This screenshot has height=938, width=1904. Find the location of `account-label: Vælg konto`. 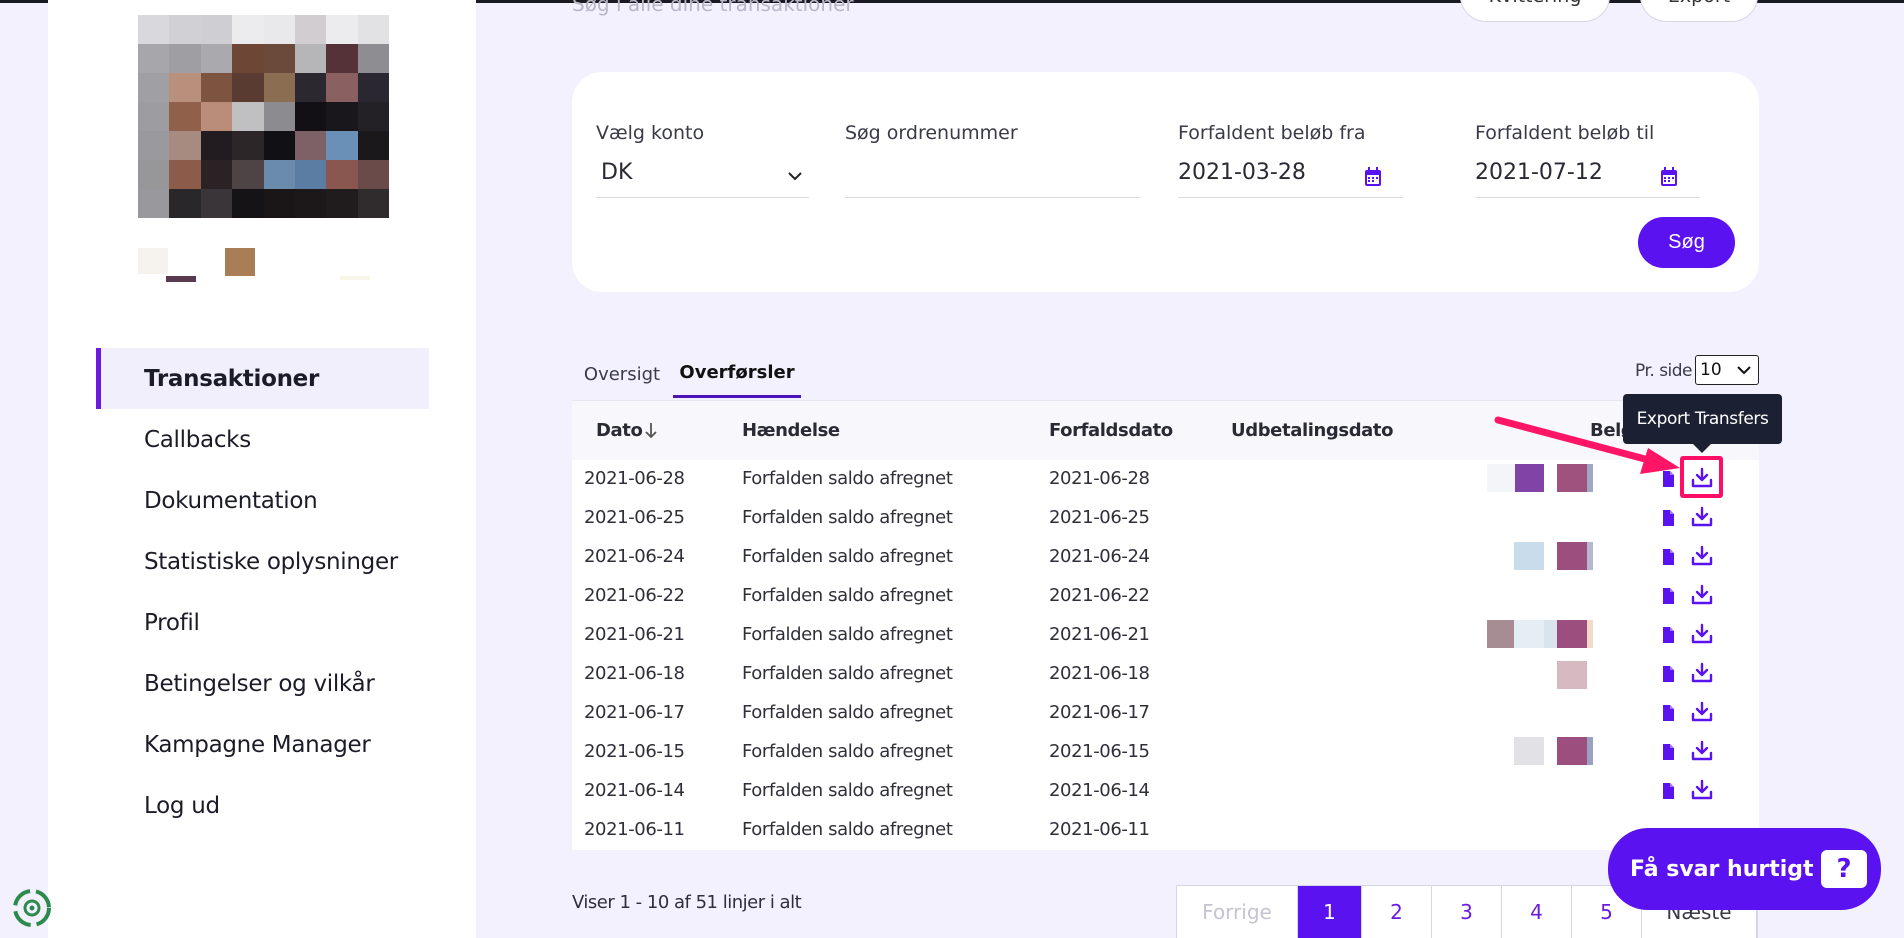

account-label: Vælg konto is located at coordinates (650, 133).